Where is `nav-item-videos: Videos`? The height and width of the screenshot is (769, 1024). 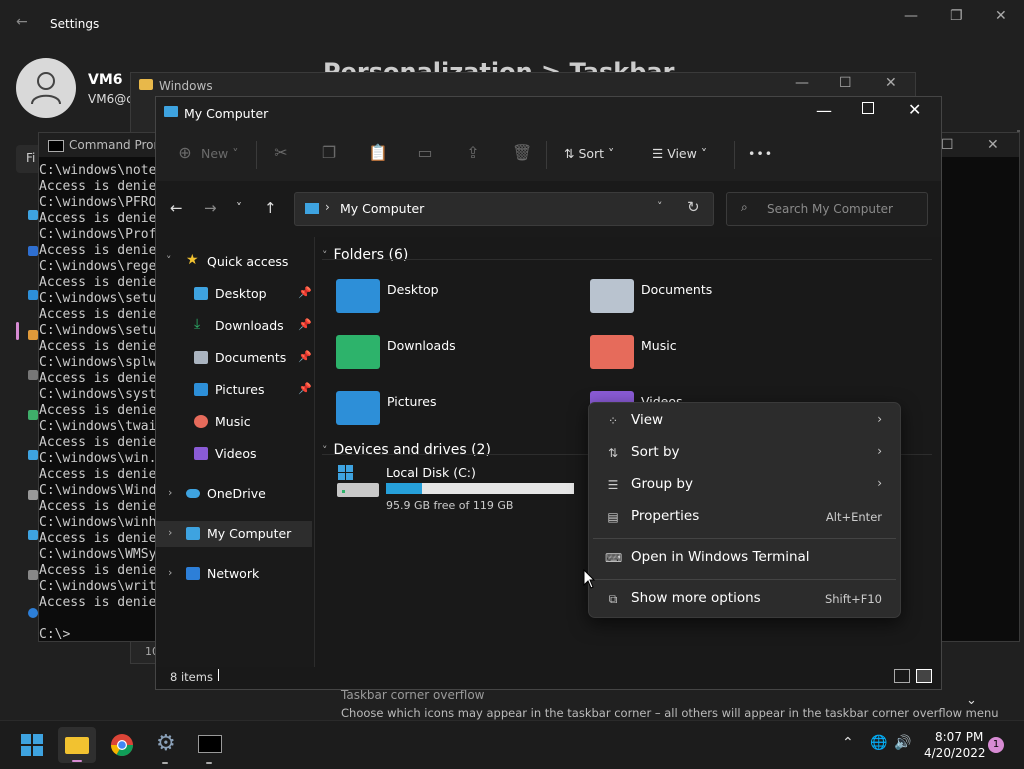 nav-item-videos: Videos is located at coordinates (235, 454).